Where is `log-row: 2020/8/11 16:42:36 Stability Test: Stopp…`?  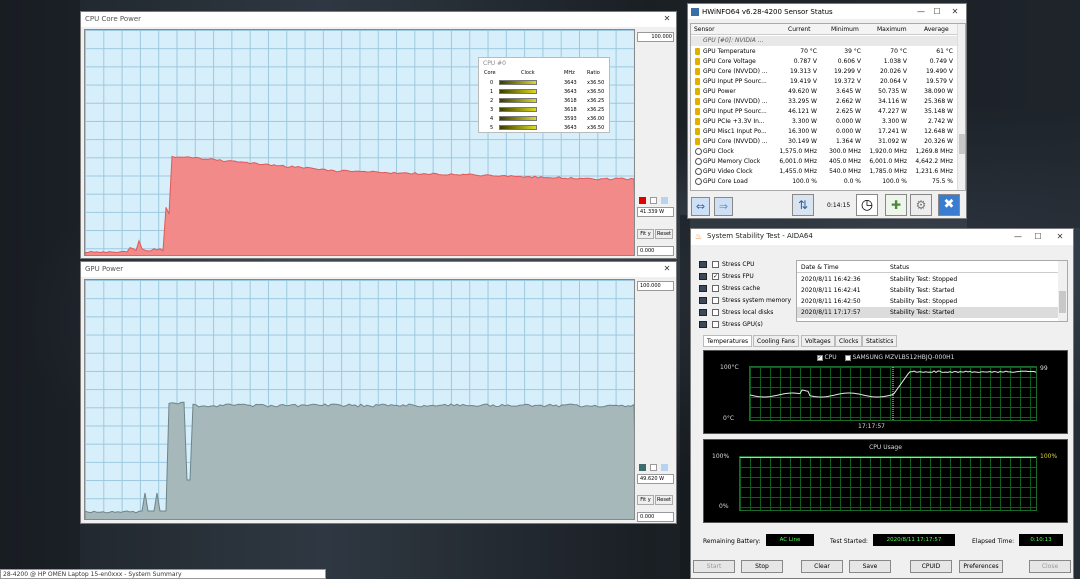 log-row: 2020/8/11 16:42:36 Stability Test: Stopp… is located at coordinates (928, 279).